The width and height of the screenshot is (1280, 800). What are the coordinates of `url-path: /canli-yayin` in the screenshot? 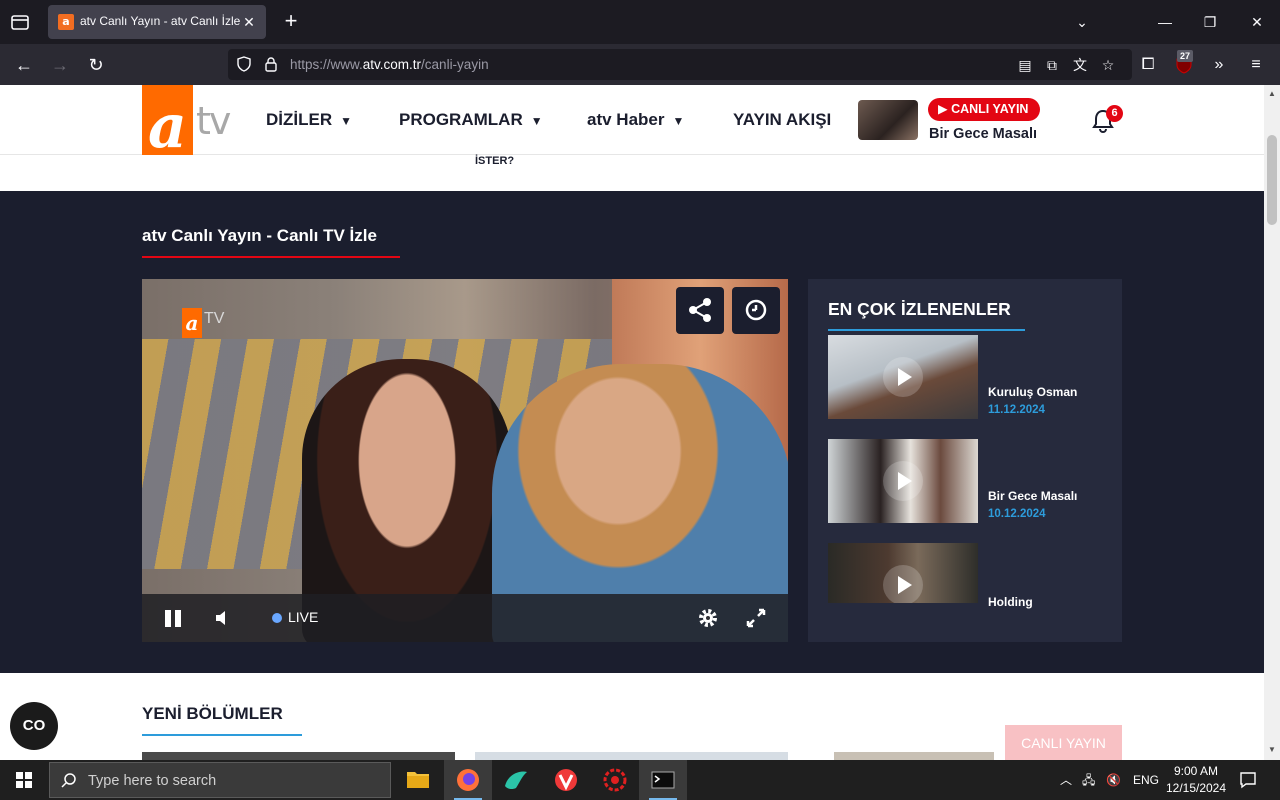 It's located at (455, 64).